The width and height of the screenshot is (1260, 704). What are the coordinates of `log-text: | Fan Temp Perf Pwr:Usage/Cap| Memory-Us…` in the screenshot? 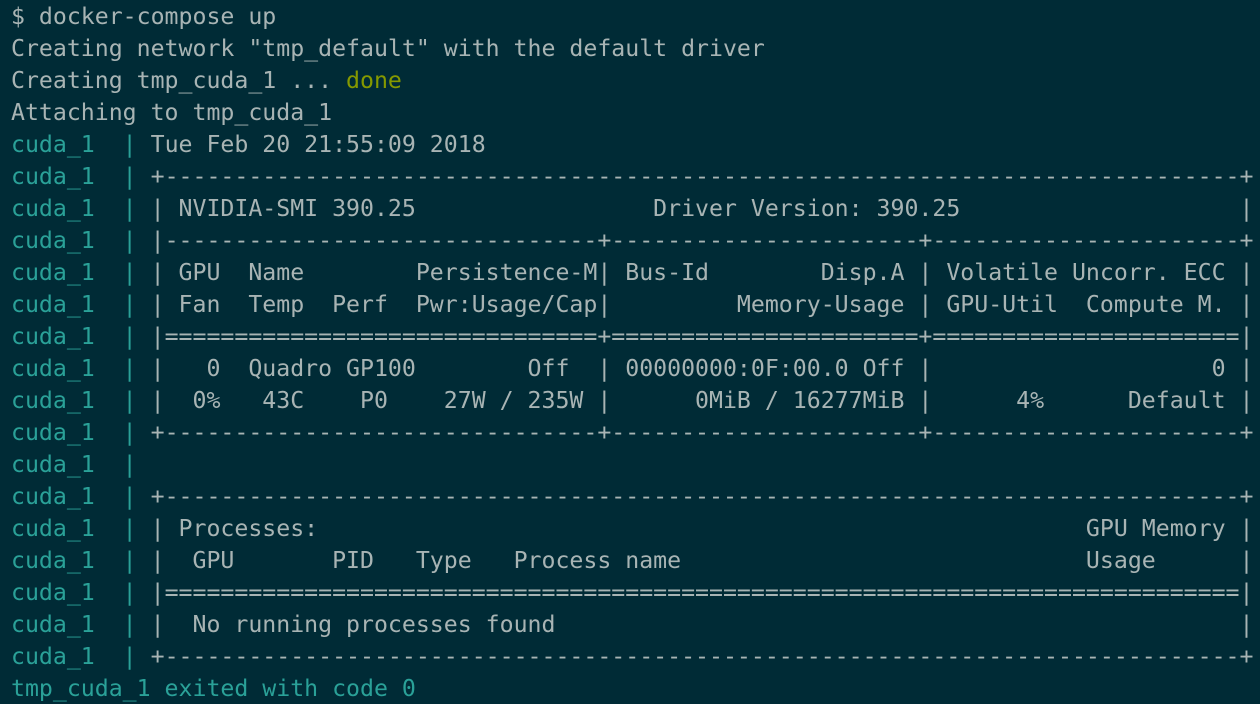 It's located at (702, 304).